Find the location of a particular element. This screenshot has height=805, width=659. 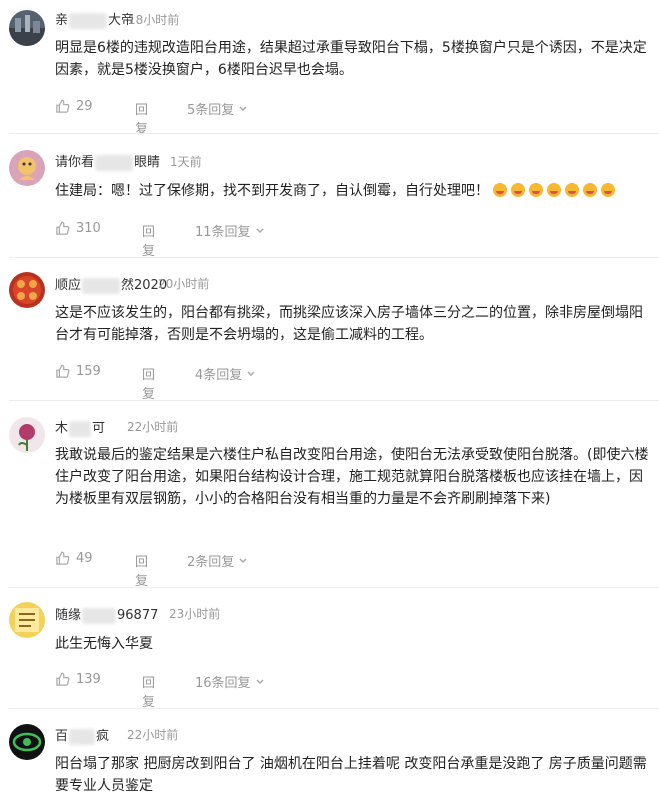

view-replies-button: 2条回复 is located at coordinates (217, 560).